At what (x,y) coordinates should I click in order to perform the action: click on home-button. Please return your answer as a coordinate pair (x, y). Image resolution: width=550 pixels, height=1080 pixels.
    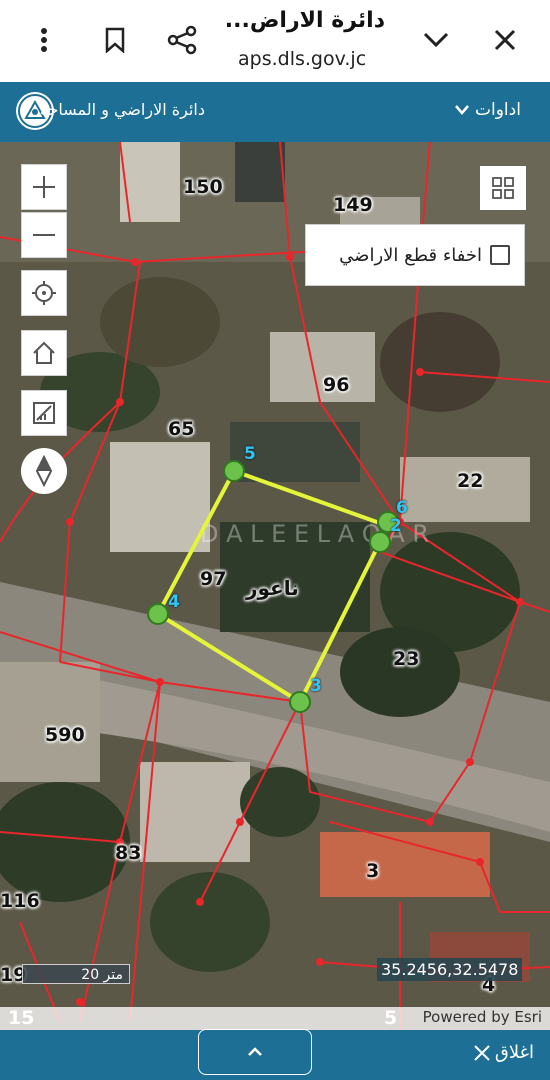
    Looking at the image, I should click on (44, 353).